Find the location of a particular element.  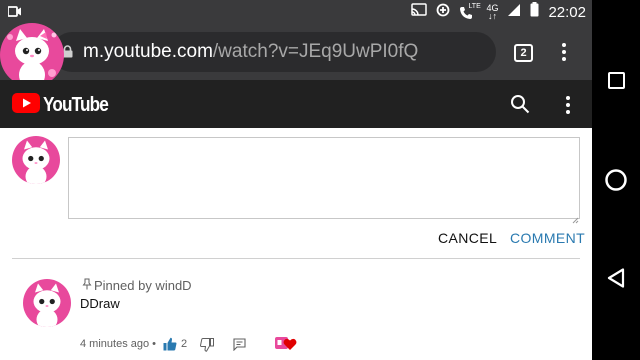

browser-menu-icon is located at coordinates (564, 53).